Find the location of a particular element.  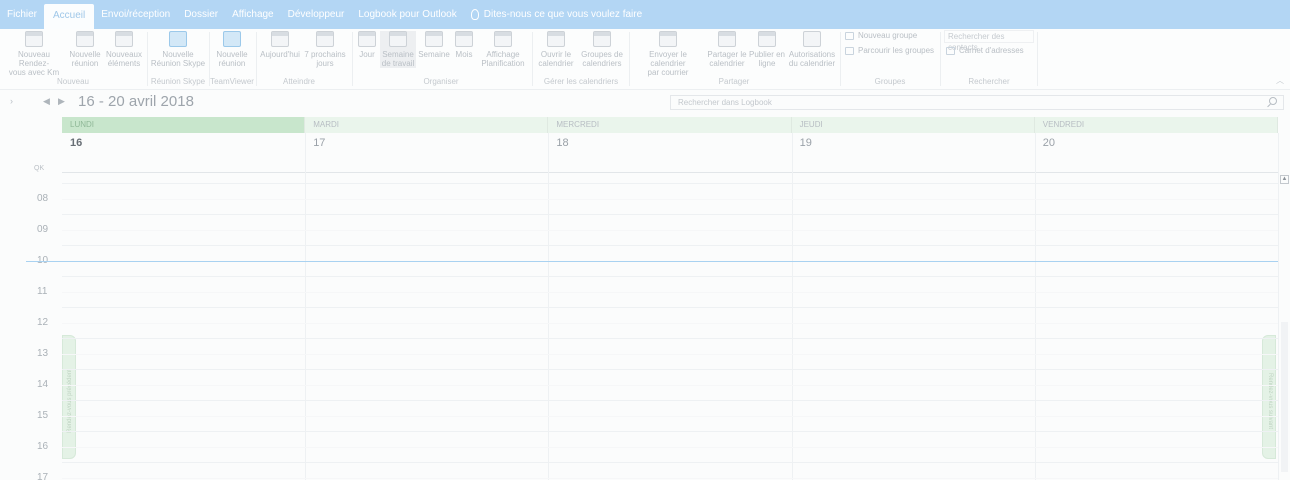

previous-arrow-icon: ◀ is located at coordinates (46, 101).